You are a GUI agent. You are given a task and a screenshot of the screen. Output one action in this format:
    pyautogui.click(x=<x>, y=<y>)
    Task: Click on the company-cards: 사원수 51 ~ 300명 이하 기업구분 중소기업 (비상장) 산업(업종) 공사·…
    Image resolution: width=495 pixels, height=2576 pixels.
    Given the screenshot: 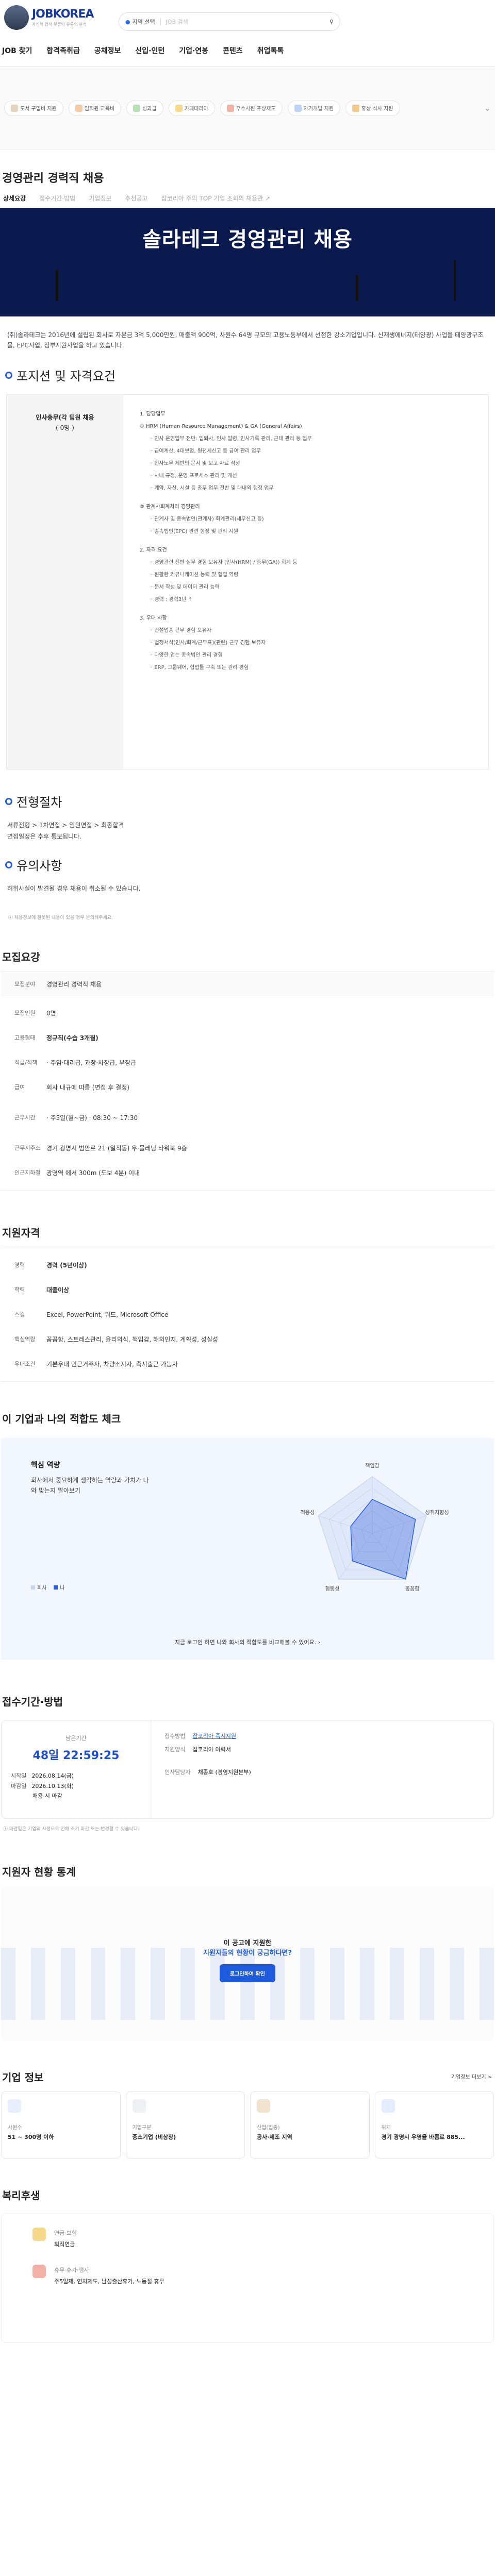 What is the action you would take?
    pyautogui.click(x=247, y=2125)
    